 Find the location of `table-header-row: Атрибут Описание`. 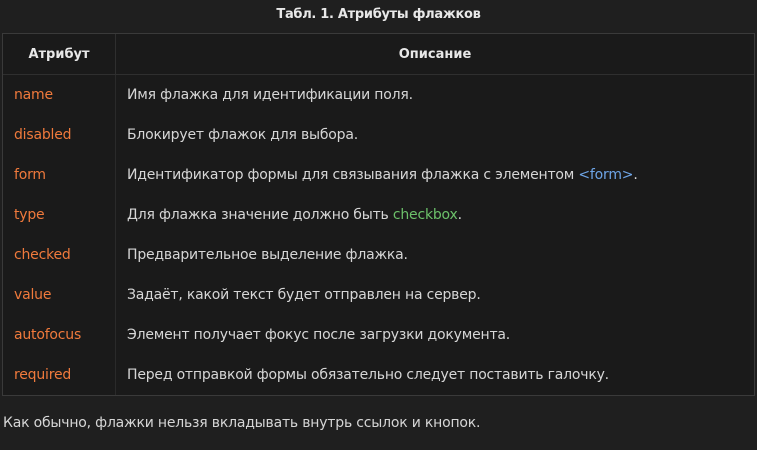

table-header-row: Атрибут Описание is located at coordinates (378, 54).